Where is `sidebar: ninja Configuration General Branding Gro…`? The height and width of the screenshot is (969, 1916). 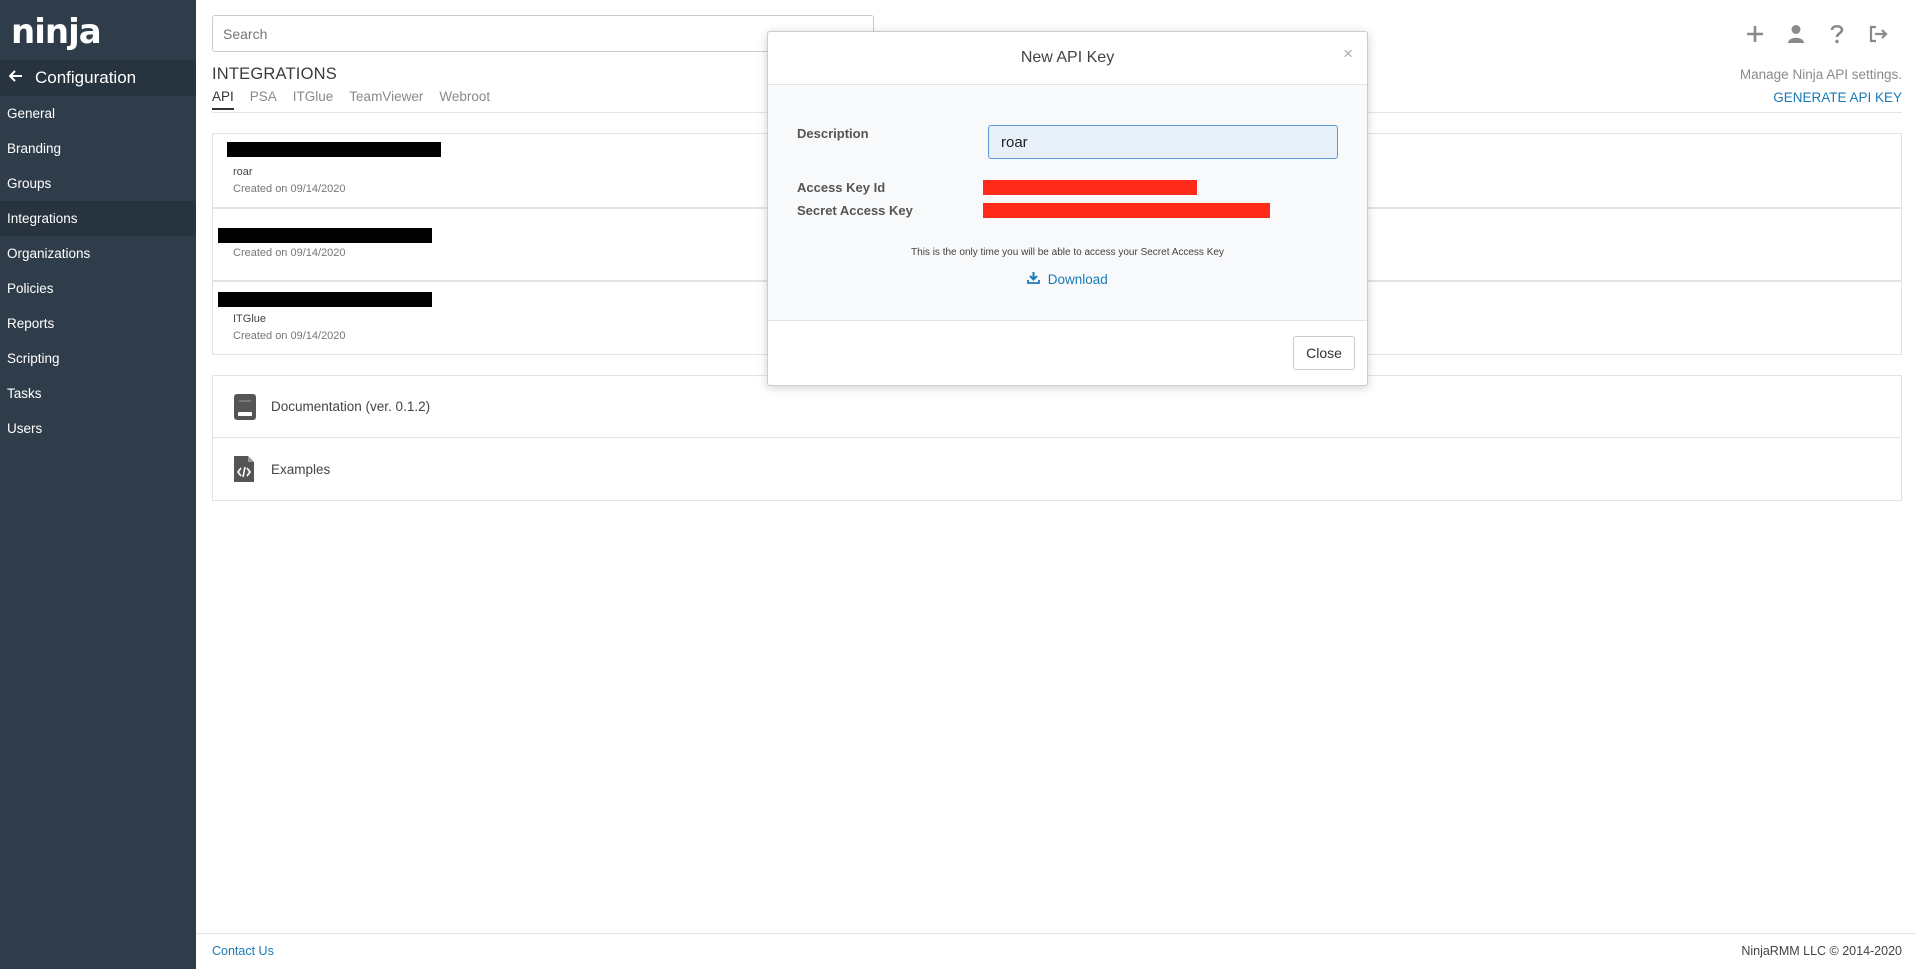 sidebar: ninja Configuration General Branding Gro… is located at coordinates (98, 484).